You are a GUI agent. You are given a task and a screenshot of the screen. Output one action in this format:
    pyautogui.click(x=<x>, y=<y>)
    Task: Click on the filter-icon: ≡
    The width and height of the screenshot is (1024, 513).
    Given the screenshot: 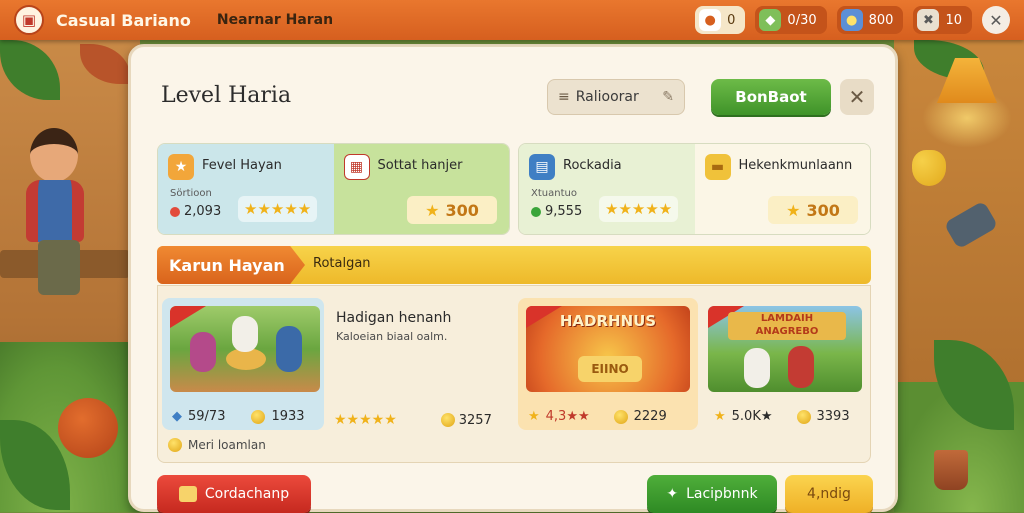 What is the action you would take?
    pyautogui.click(x=564, y=97)
    